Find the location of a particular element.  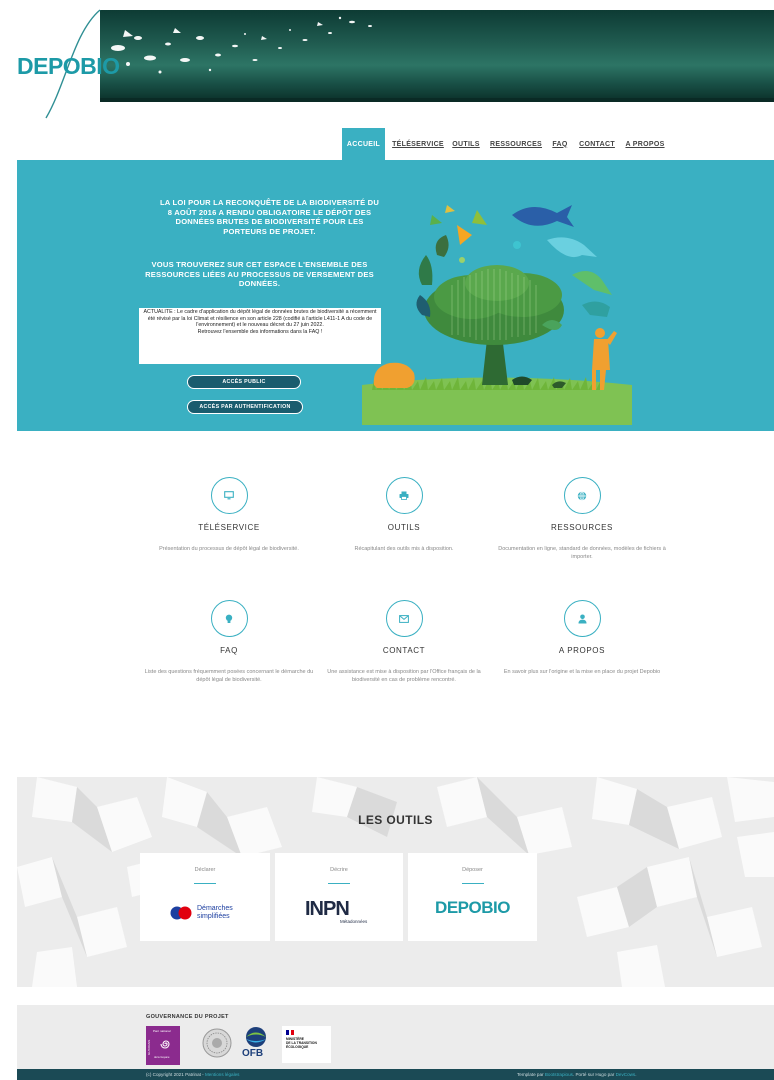

inpn-logo: INPN Métadonnées is located at coordinates (340, 913).